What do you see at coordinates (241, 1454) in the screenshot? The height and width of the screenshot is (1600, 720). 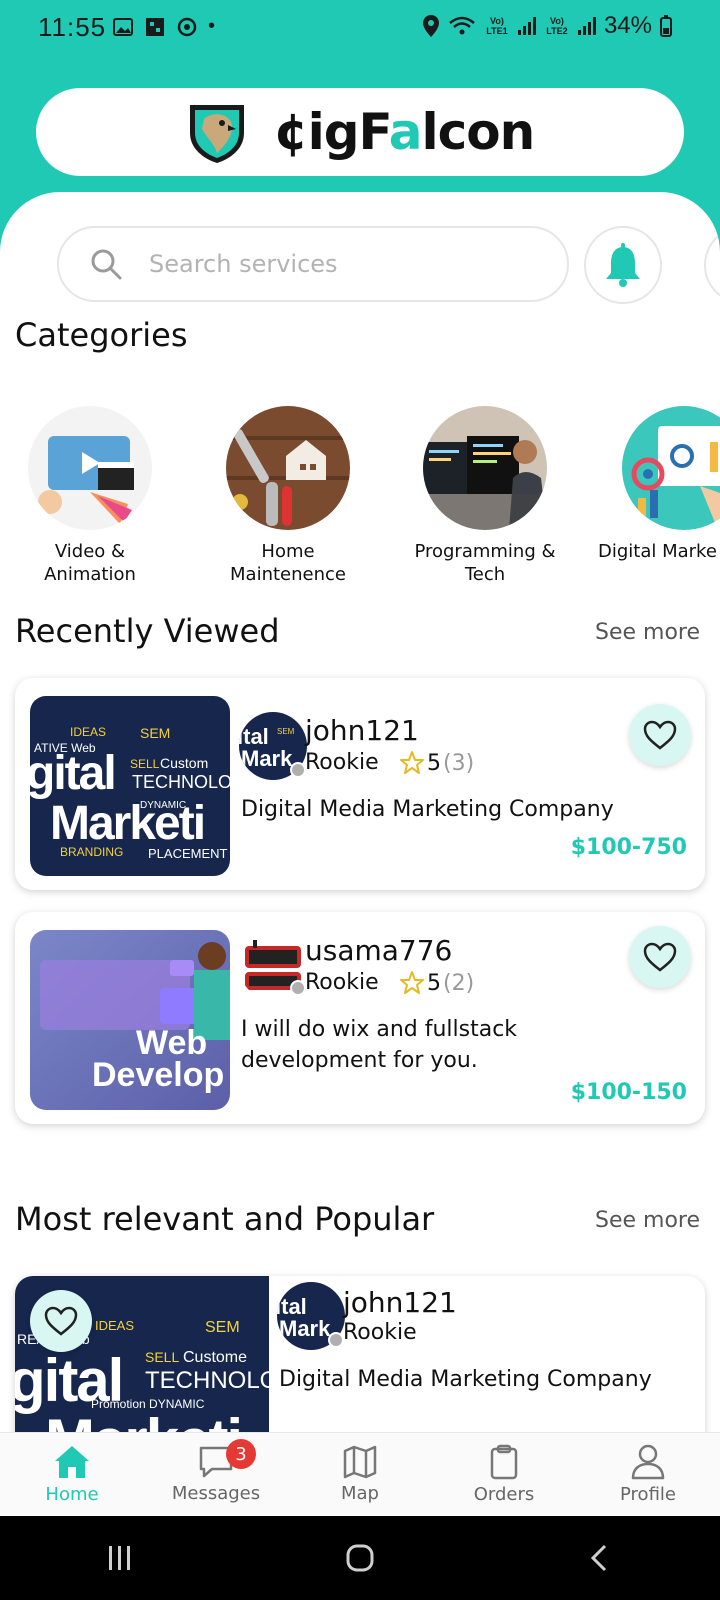 I see `unread-badge: 3` at bounding box center [241, 1454].